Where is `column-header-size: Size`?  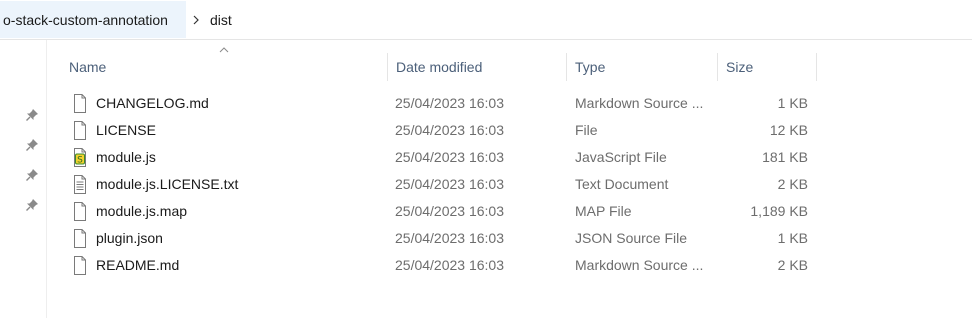 column-header-size: Size is located at coordinates (767, 67).